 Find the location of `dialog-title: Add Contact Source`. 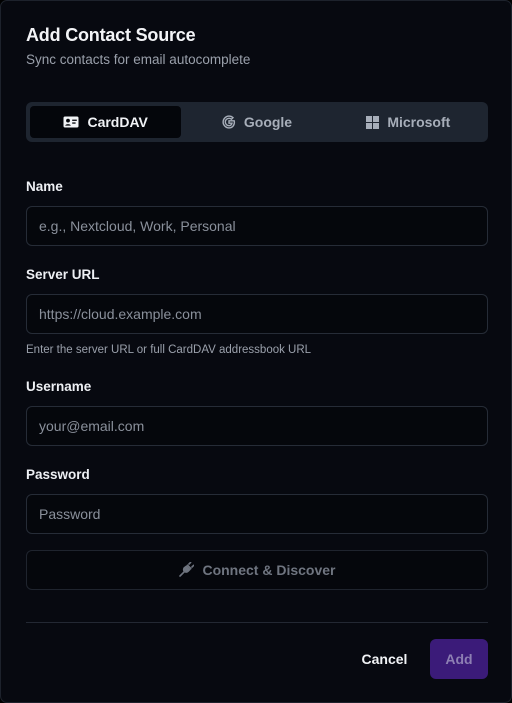

dialog-title: Add Contact Source is located at coordinates (111, 35).